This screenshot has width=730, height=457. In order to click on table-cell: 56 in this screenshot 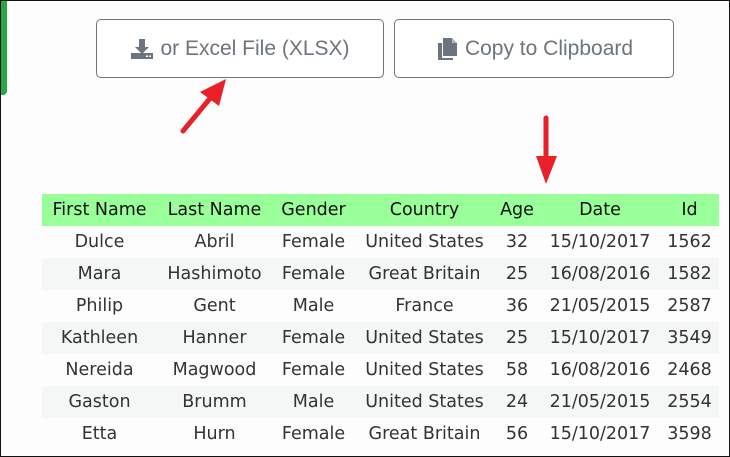, I will do `click(517, 434)`.